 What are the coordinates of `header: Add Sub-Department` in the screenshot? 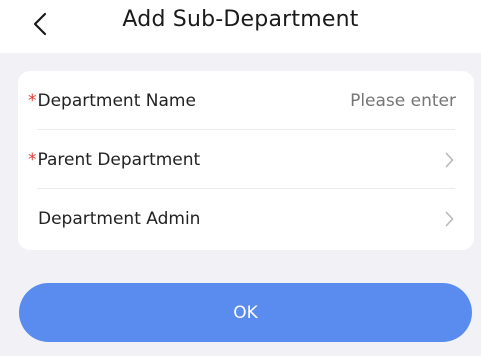 It's located at (240, 26).